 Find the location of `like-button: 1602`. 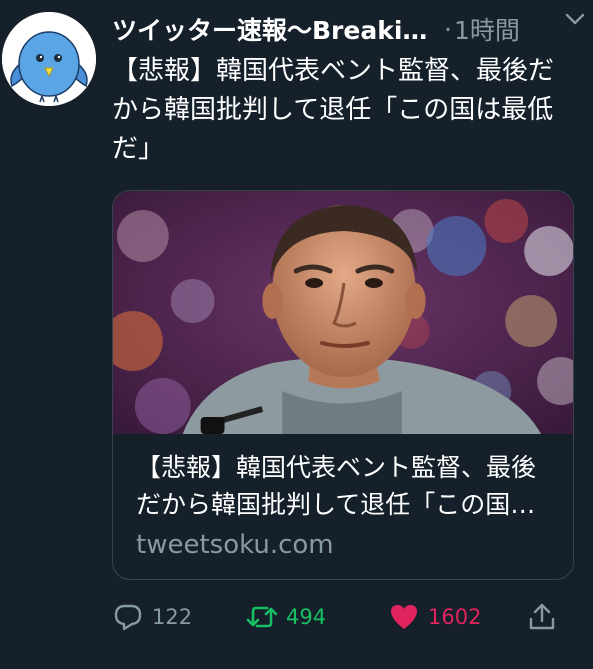

like-button: 1602 is located at coordinates (434, 617).